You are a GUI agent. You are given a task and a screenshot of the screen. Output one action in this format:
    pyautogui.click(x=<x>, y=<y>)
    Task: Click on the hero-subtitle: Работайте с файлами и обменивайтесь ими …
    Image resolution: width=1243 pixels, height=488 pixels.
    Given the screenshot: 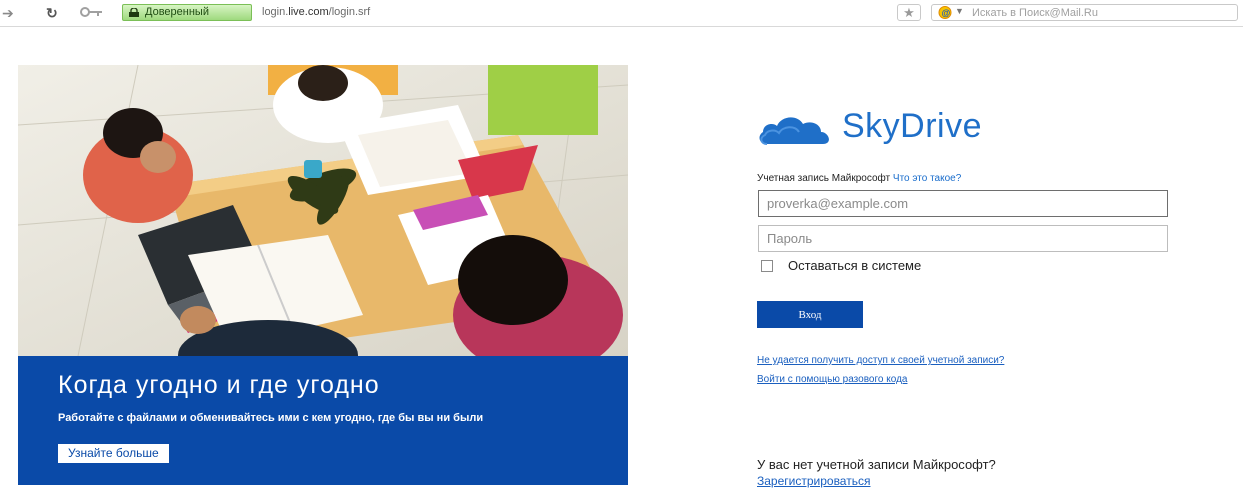 What is the action you would take?
    pyautogui.click(x=271, y=418)
    